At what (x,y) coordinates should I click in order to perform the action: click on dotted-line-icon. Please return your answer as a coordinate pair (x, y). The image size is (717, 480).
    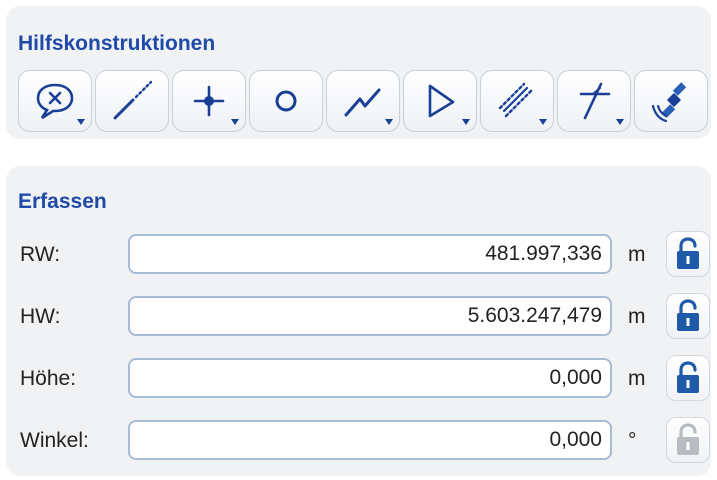
    Looking at the image, I should click on (133, 100).